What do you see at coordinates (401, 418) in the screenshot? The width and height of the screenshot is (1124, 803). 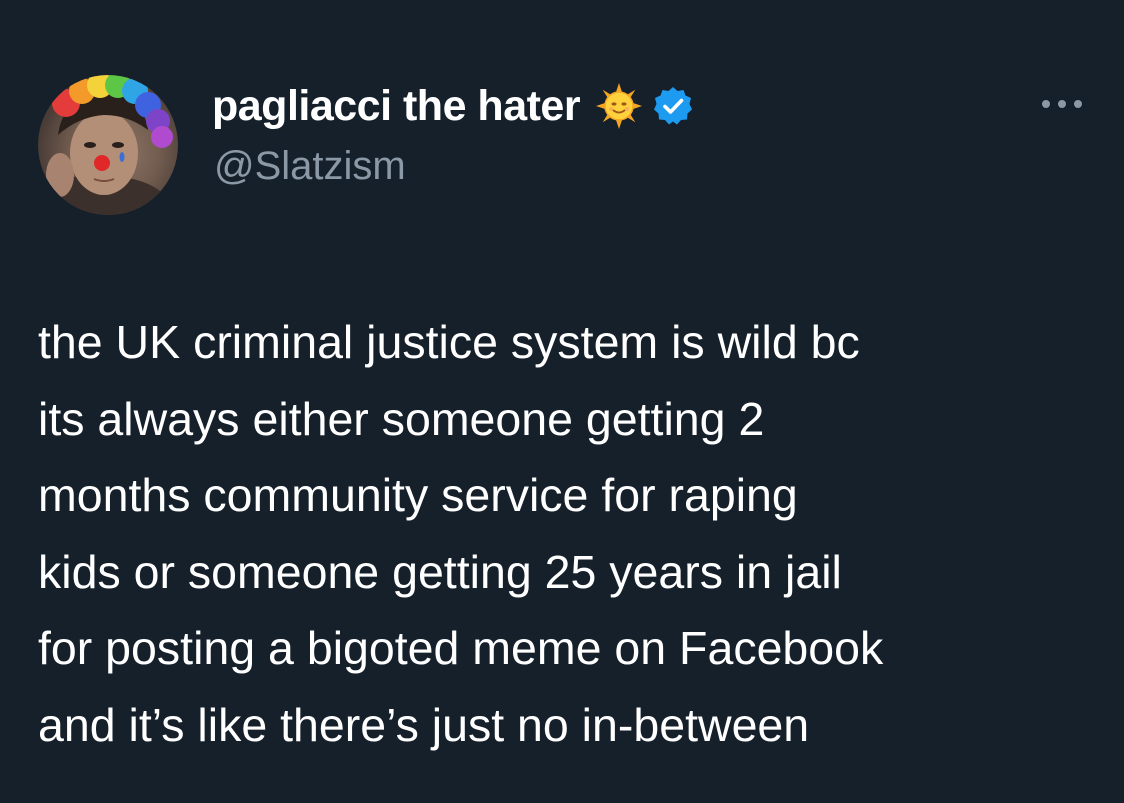 I see `tweet-text-line: its always either someone getting 2` at bounding box center [401, 418].